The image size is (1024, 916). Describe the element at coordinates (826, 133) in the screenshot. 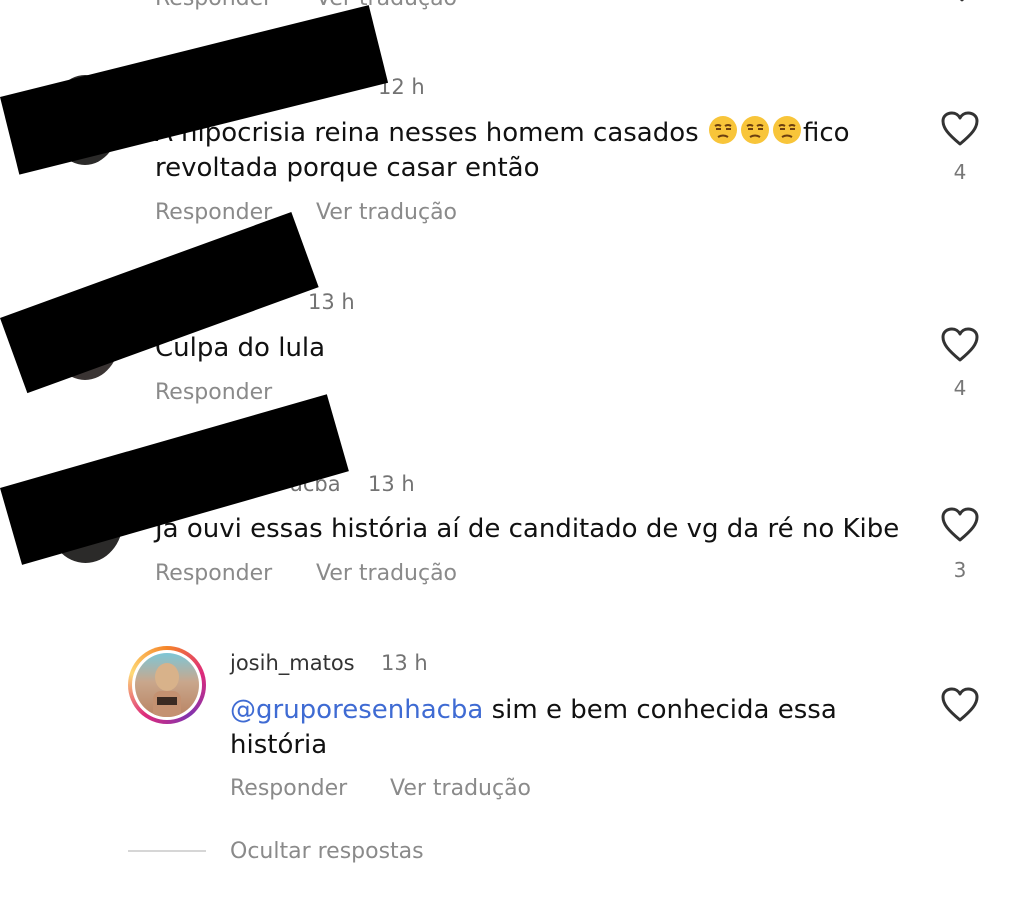

I see `comment-text-after-emoji: fico` at that location.